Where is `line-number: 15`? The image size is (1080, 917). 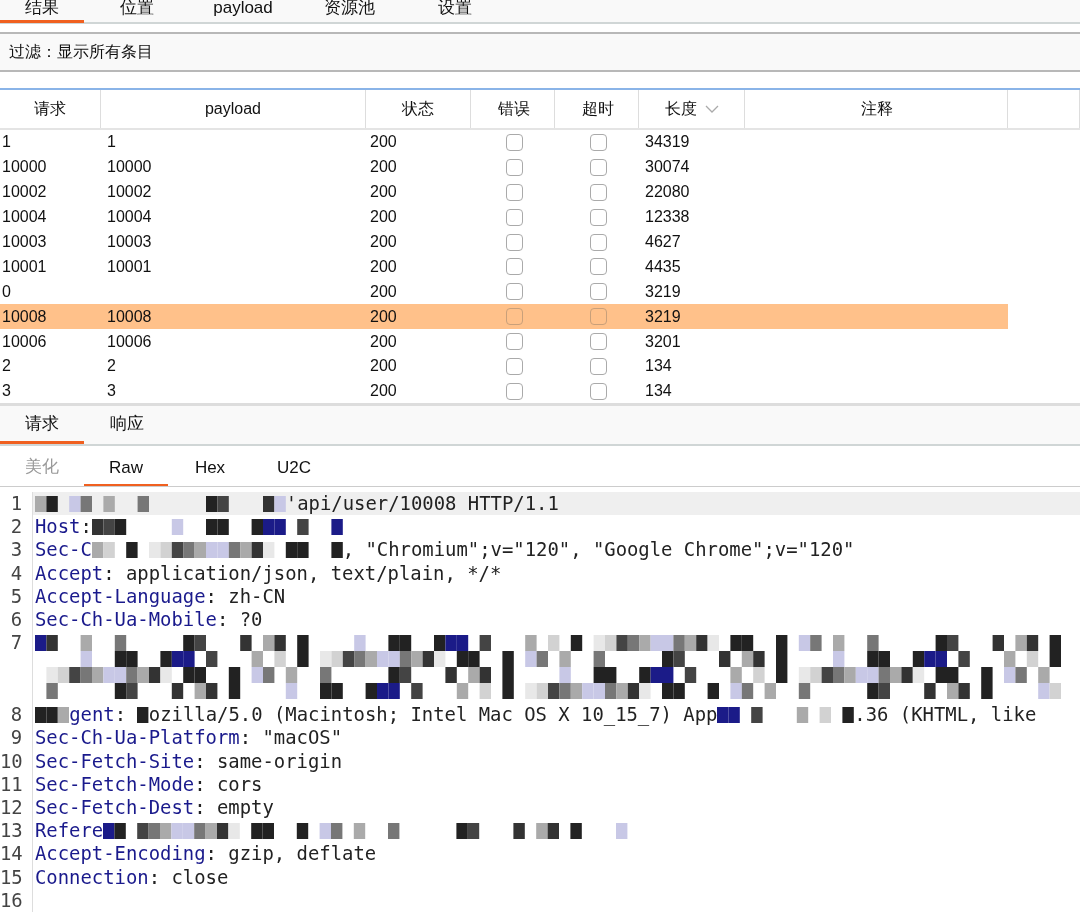 line-number: 15 is located at coordinates (16, 877).